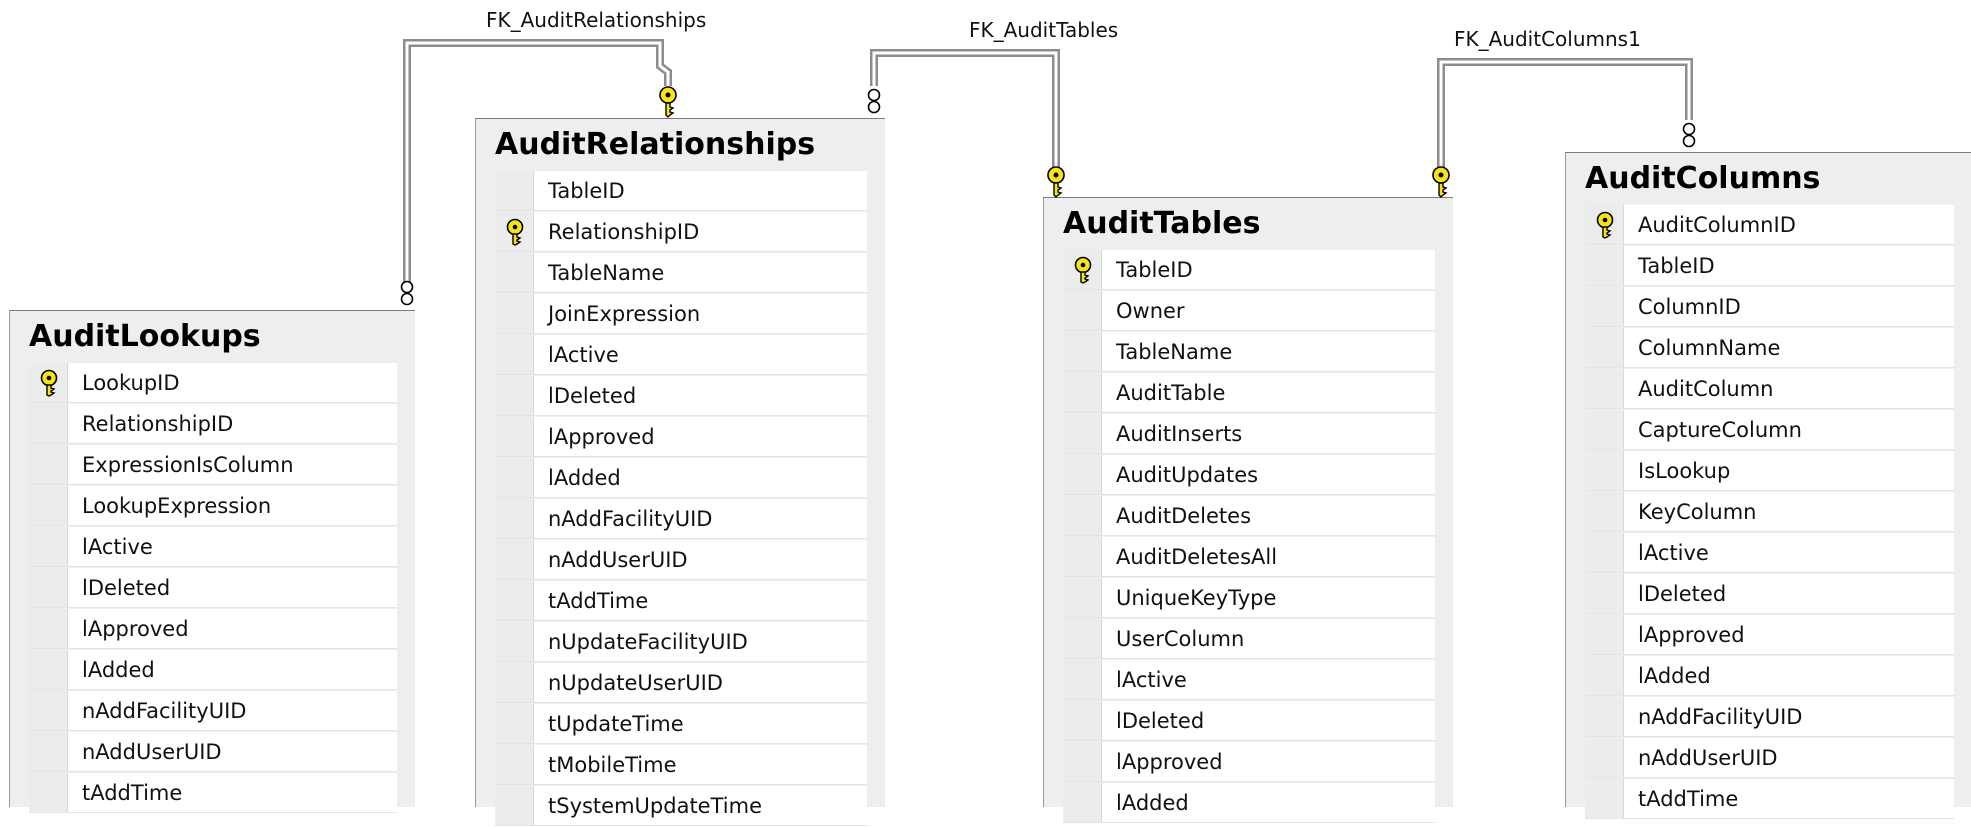  What do you see at coordinates (1769, 348) in the screenshot?
I see `column-row: ColumnName` at bounding box center [1769, 348].